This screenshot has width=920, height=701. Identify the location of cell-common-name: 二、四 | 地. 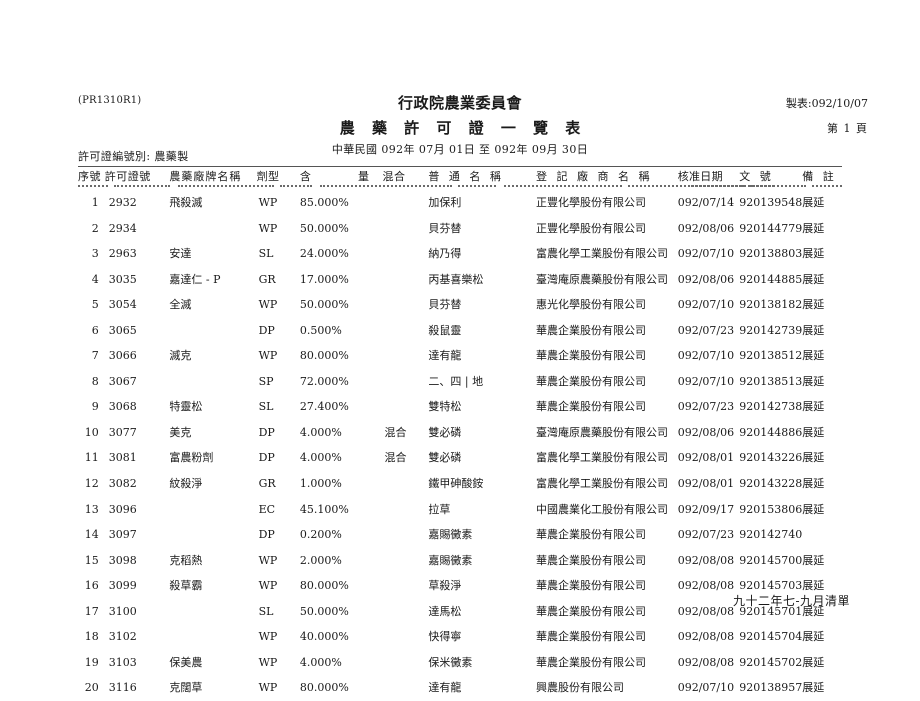
(456, 381).